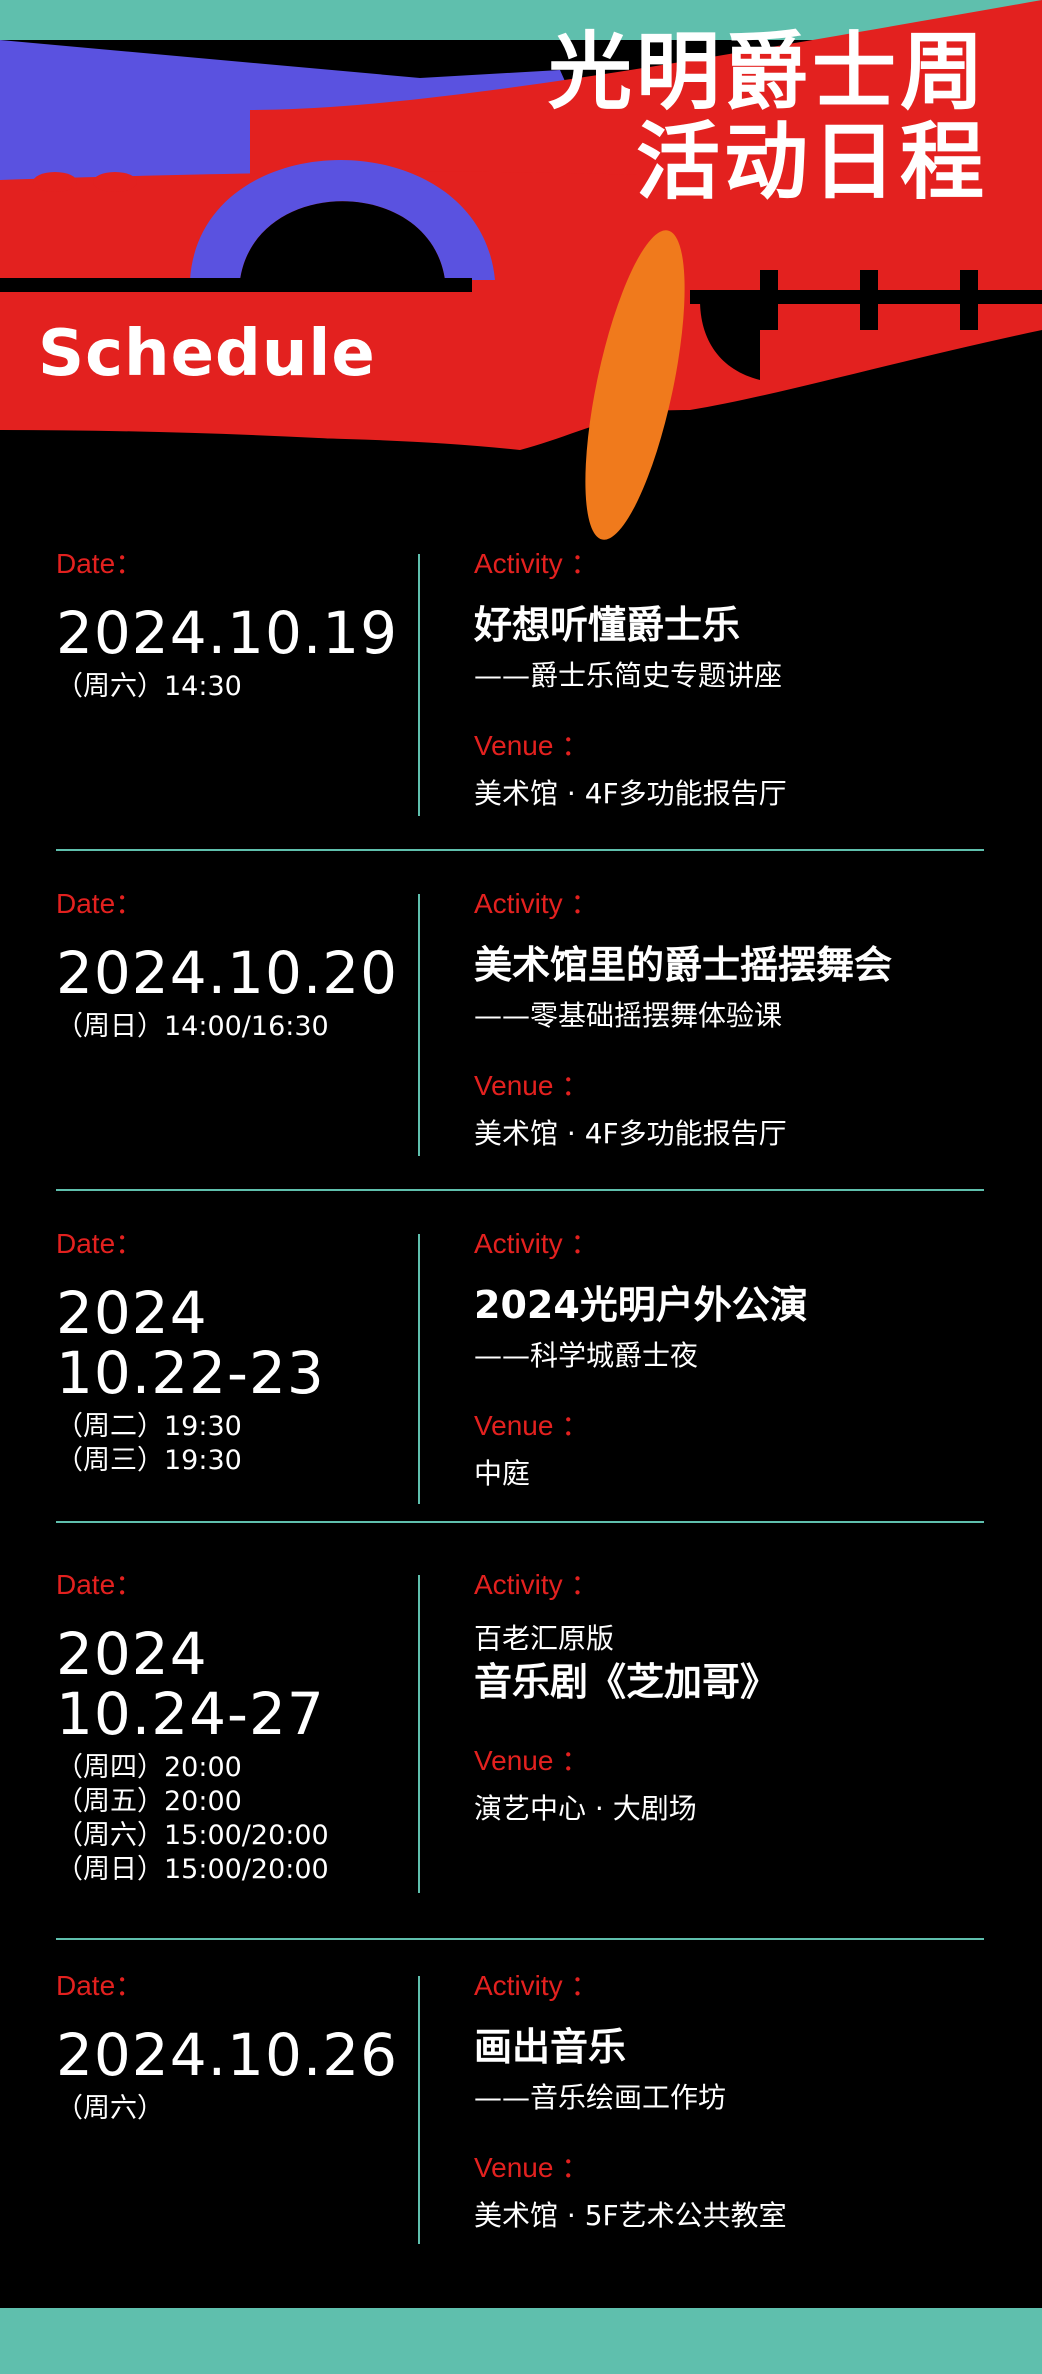 The image size is (1042, 2374). What do you see at coordinates (192, 1026) in the screenshot?
I see `event-time: （周日）14:00/16:30` at bounding box center [192, 1026].